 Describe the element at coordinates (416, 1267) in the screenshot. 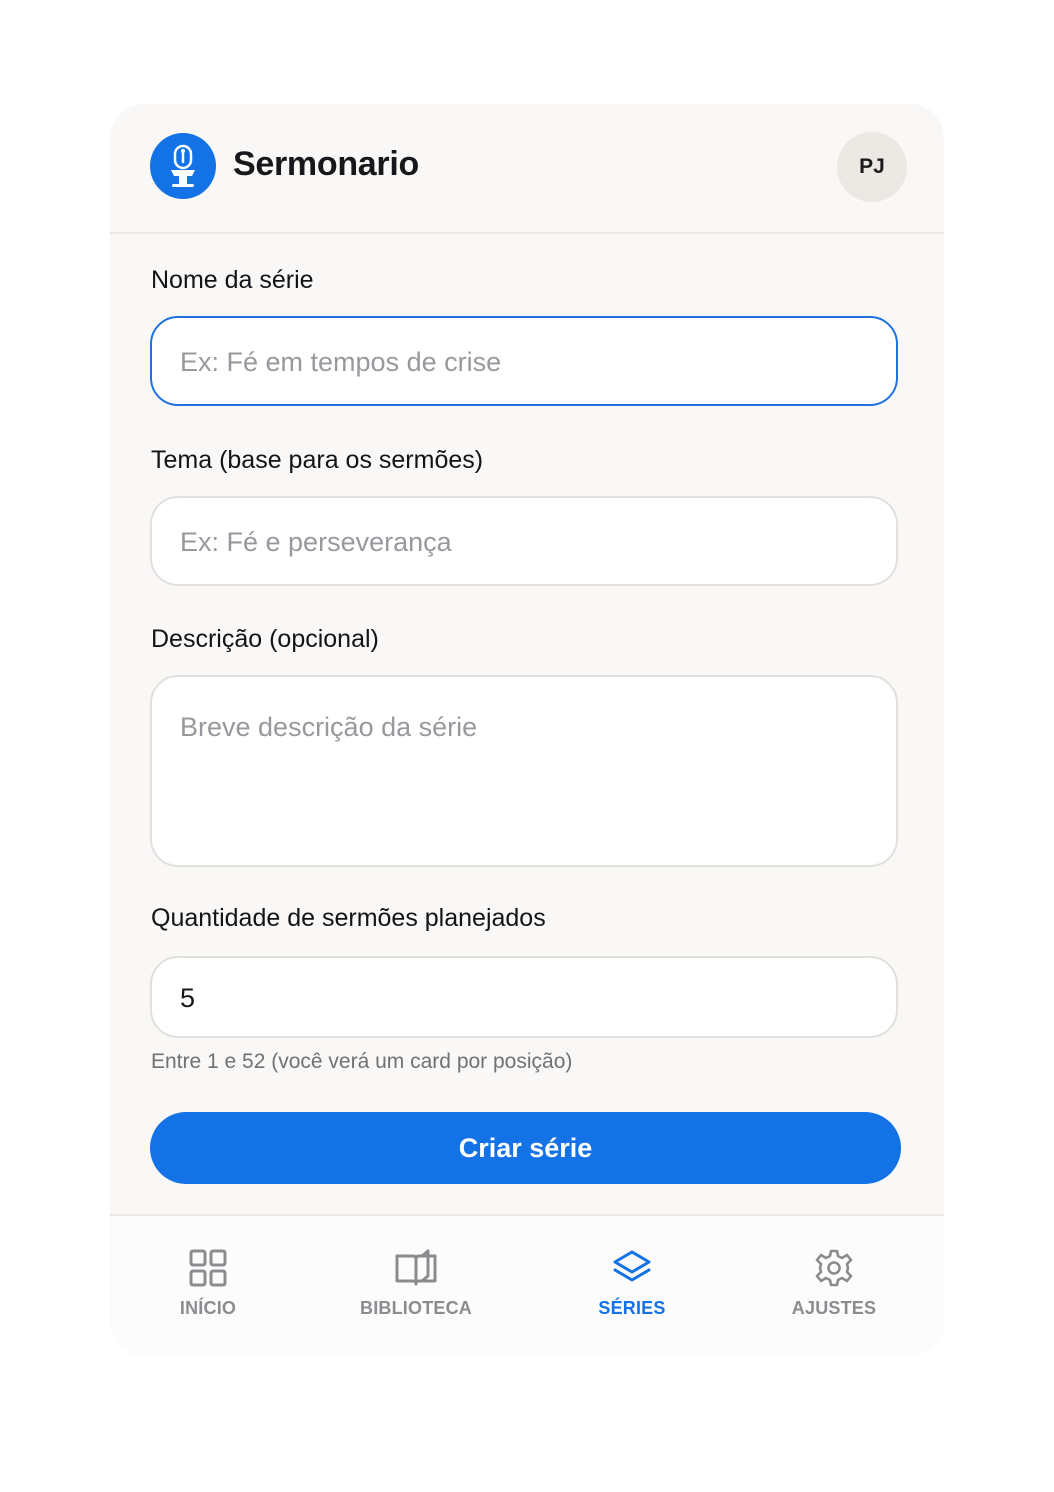

I see `book-open-icon` at that location.